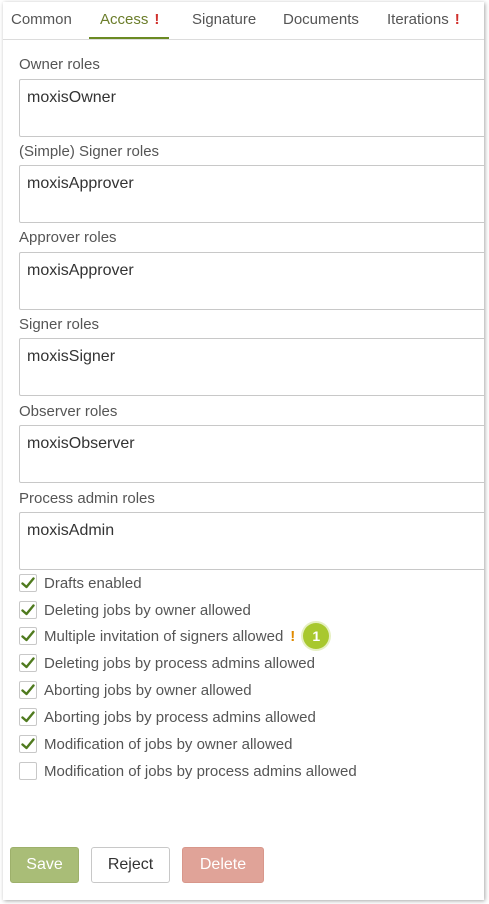  I want to click on process-admin-roles-label: Process admin roles, so click(87, 498).